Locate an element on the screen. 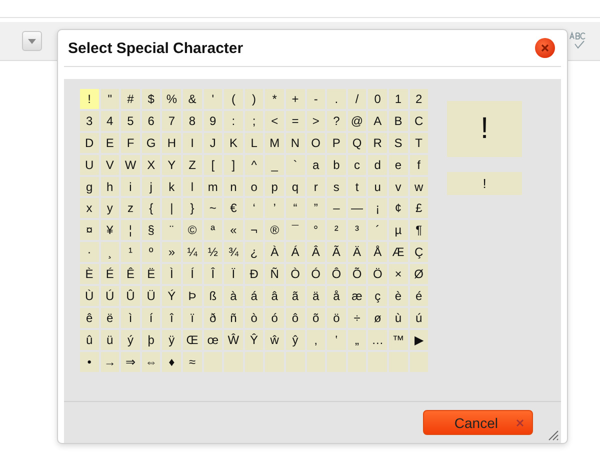  character-cell: Ë is located at coordinates (151, 274).